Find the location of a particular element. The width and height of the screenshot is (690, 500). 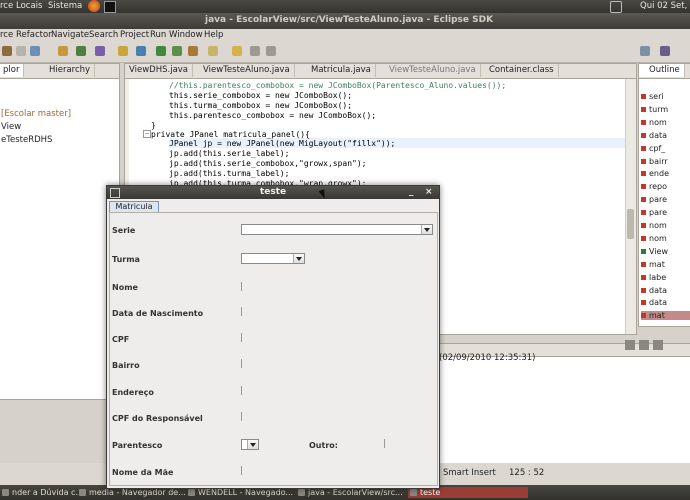

outline-item: cpf_ is located at coordinates (653, 148).